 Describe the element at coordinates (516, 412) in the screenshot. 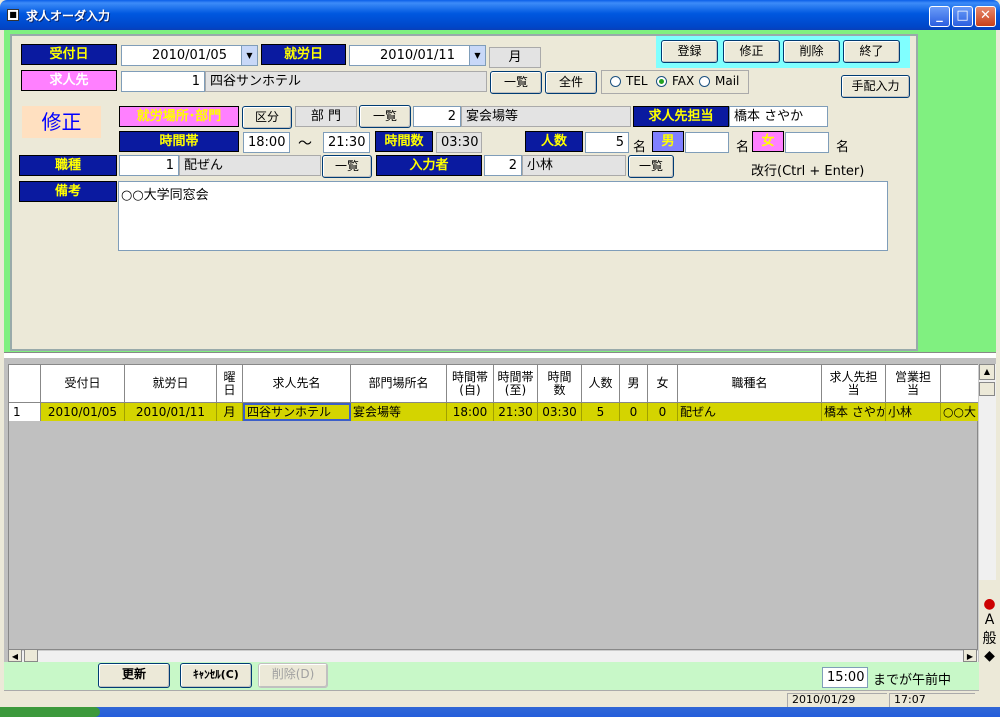

I see `cell-time-to: 21:30` at that location.